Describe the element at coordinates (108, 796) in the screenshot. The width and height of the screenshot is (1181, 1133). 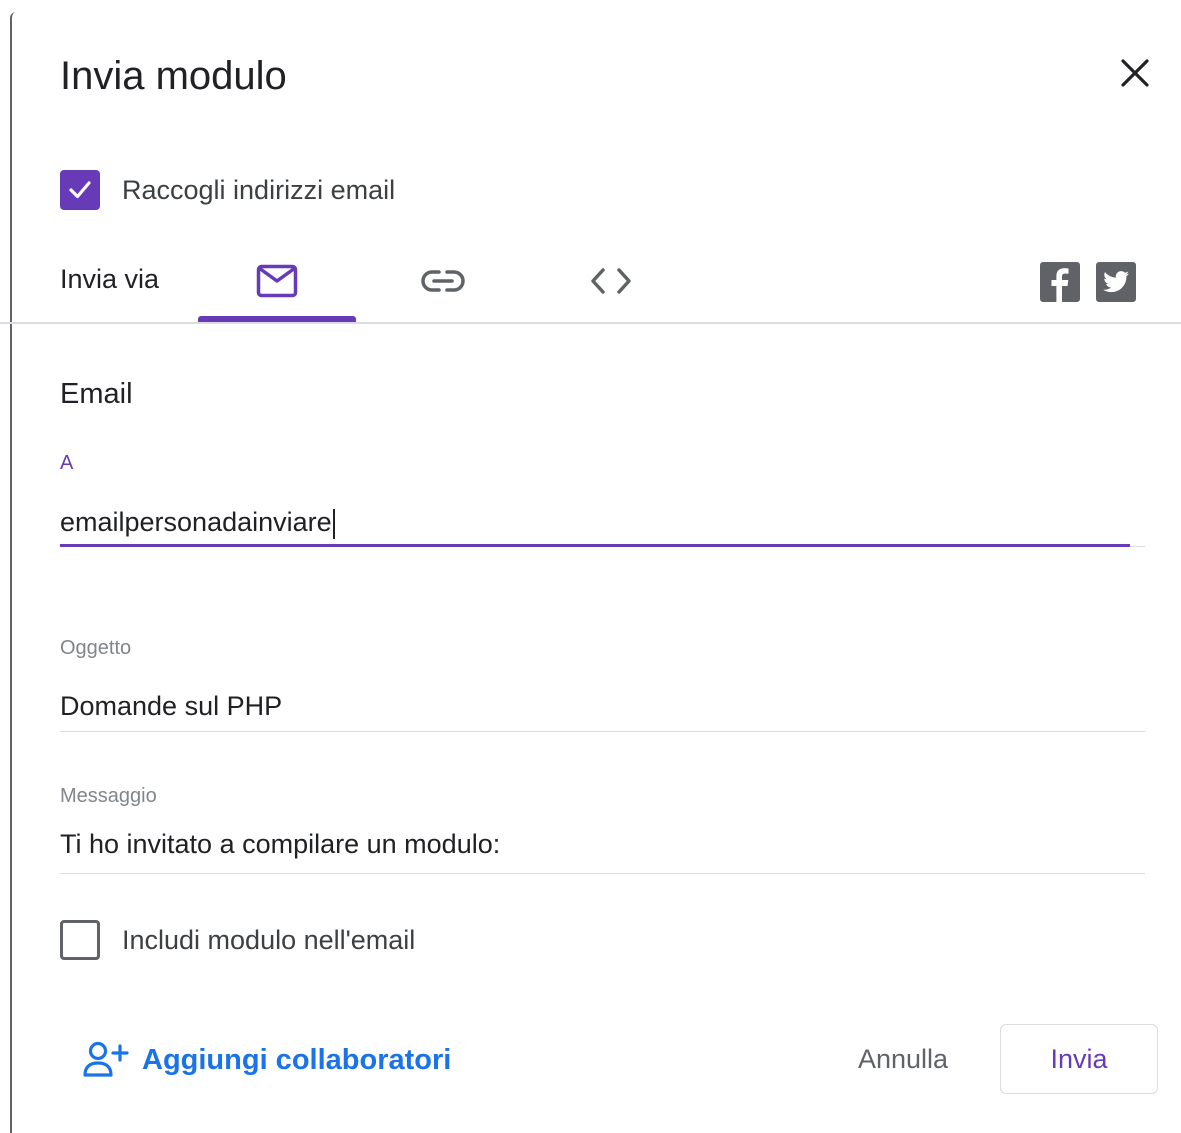
I see `message-field-label: Messaggio` at that location.